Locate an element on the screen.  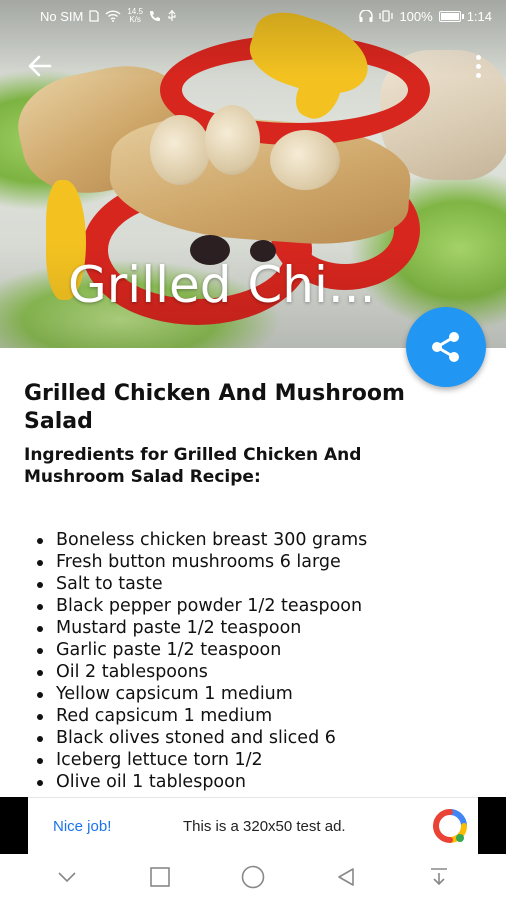
sim-icon is located at coordinates (94, 16).